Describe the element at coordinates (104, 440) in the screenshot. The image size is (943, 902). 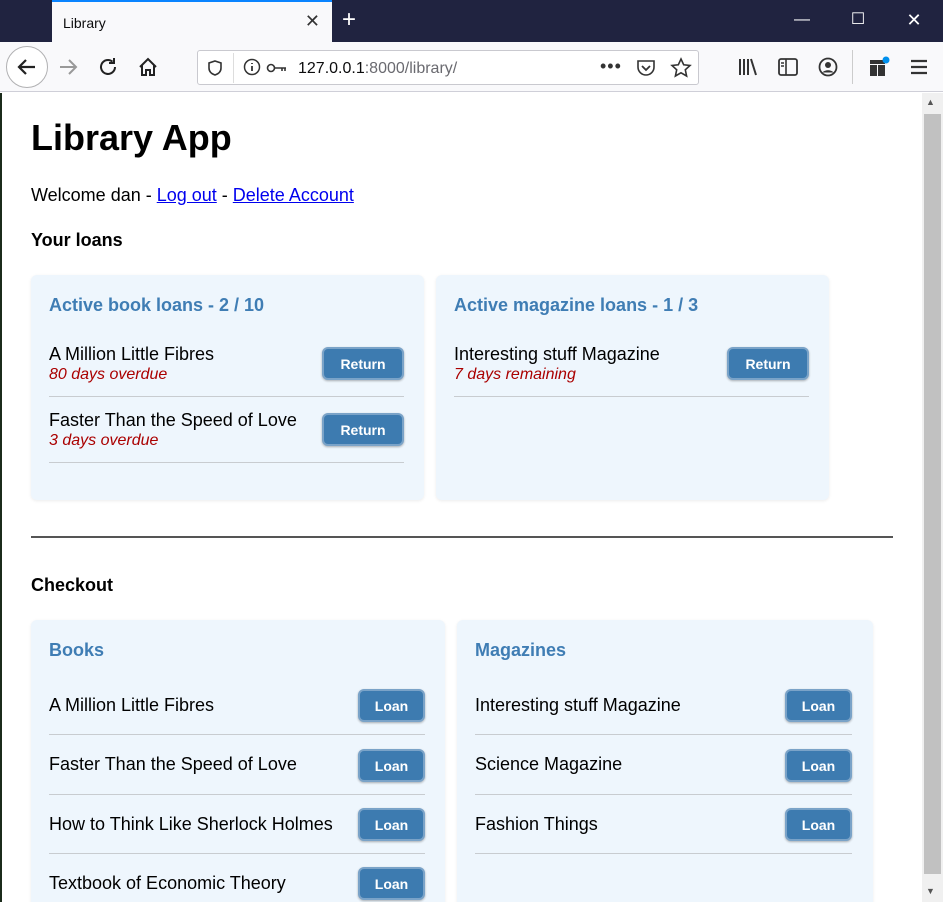
I see `loan-status: 3 days overdue` at that location.